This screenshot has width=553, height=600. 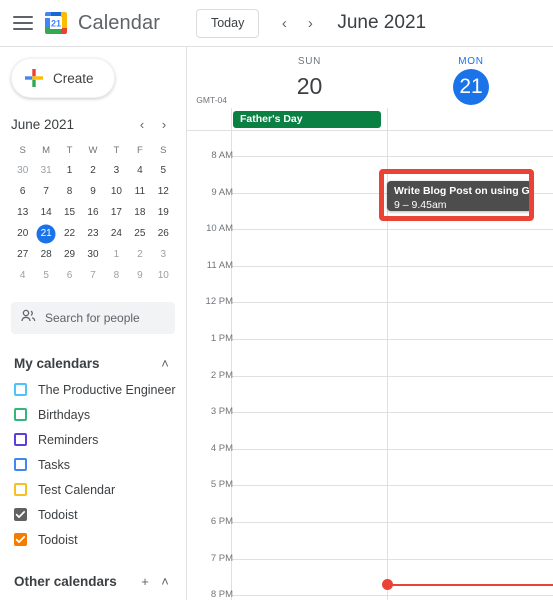 What do you see at coordinates (139, 191) in the screenshot?
I see `mini-calendar-day: 11` at bounding box center [139, 191].